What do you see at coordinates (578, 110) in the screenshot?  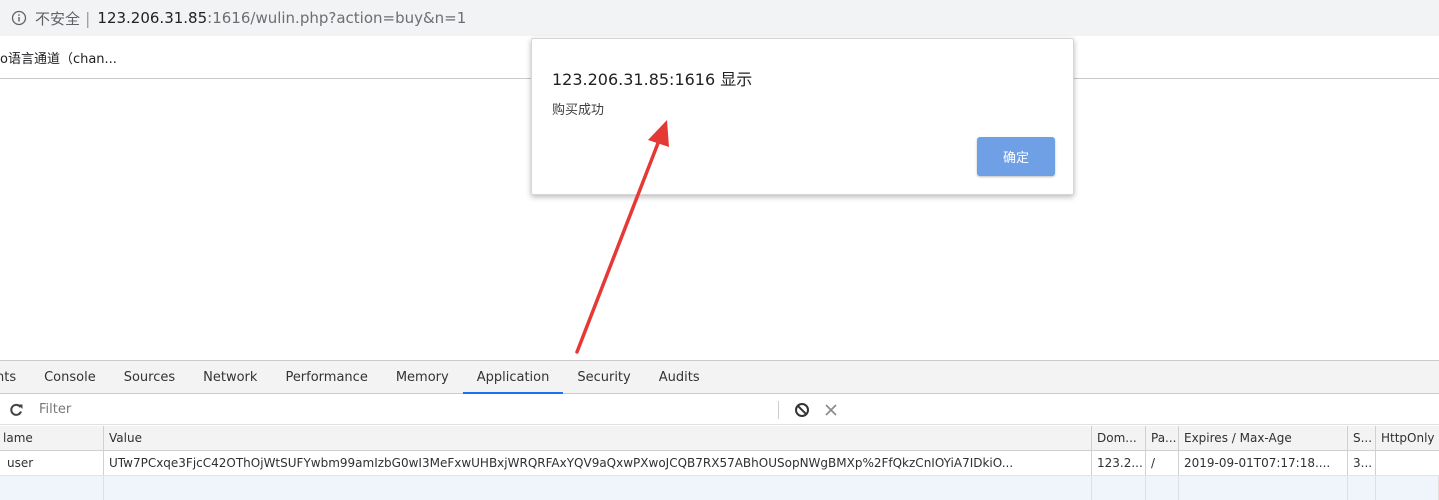 I see `dialog-message: 购买成功` at bounding box center [578, 110].